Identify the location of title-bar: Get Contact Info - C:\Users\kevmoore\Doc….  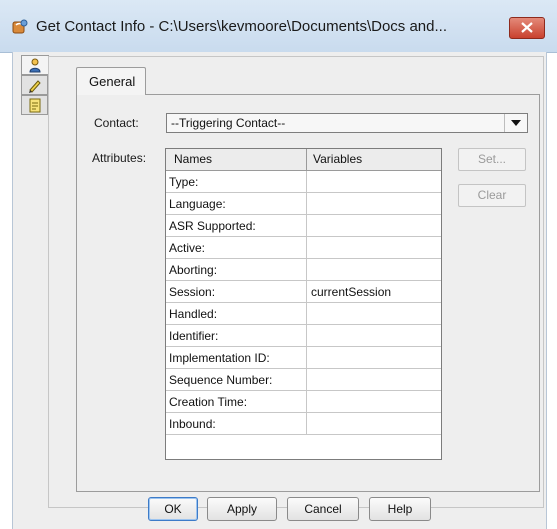
(278, 26).